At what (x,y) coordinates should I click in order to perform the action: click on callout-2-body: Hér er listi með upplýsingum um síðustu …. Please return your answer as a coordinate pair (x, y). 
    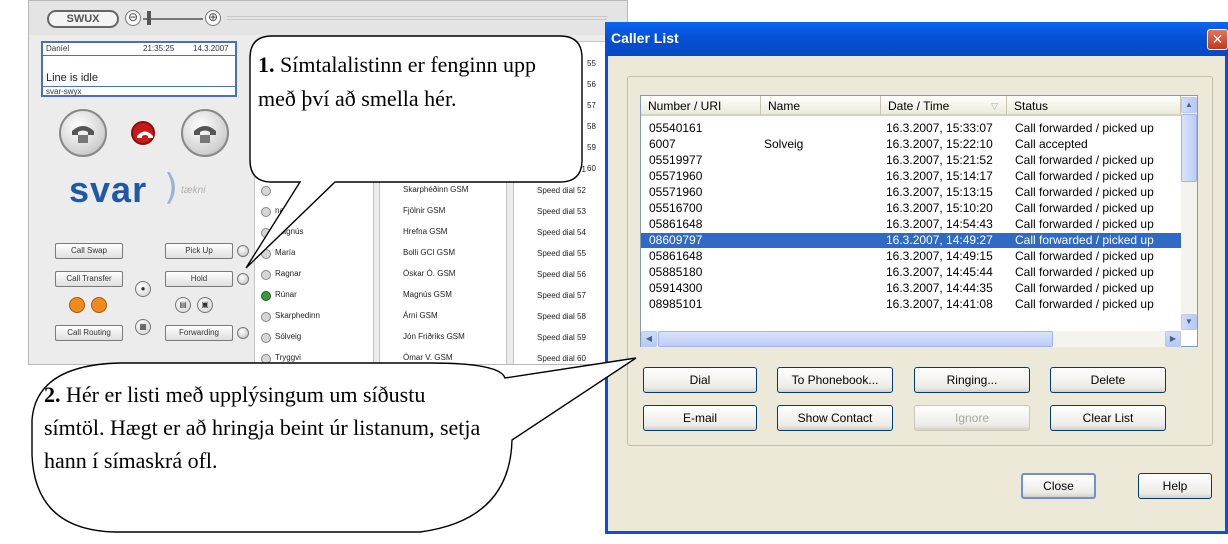
    Looking at the image, I should click on (262, 427).